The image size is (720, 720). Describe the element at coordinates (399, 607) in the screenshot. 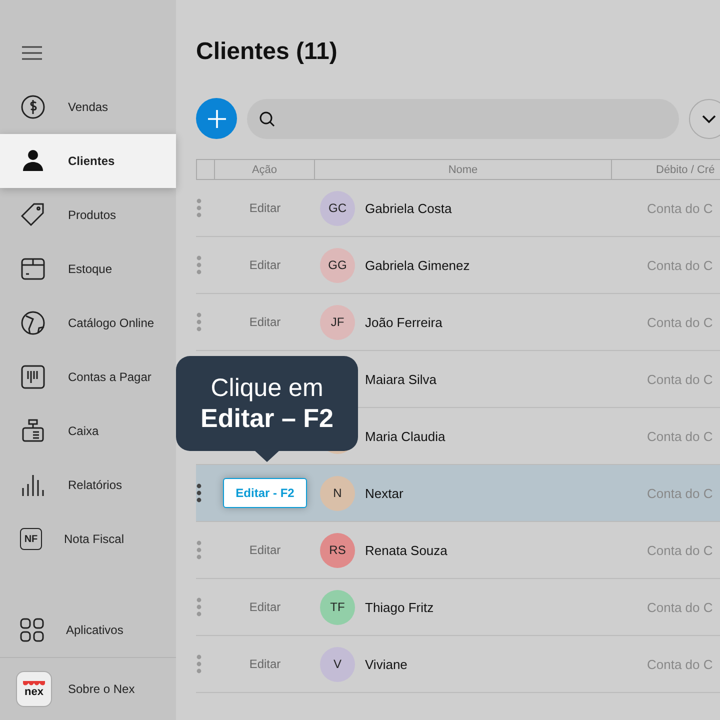

I see `client-name: Thiago Fritz` at that location.